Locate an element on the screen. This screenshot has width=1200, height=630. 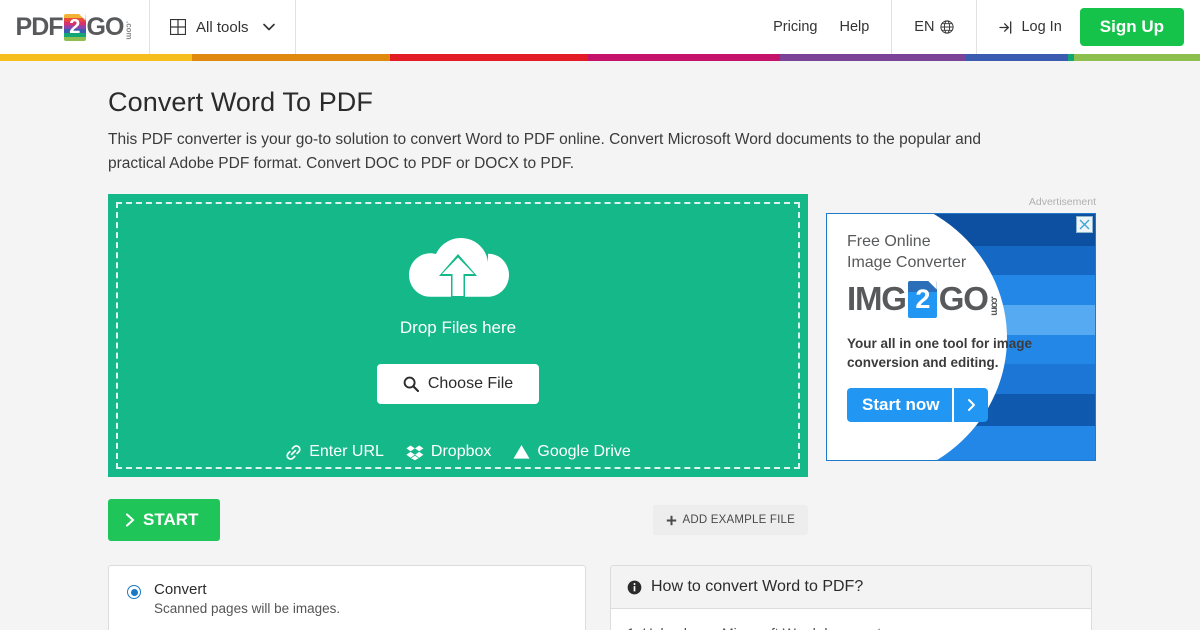
start-button: START is located at coordinates (164, 520).